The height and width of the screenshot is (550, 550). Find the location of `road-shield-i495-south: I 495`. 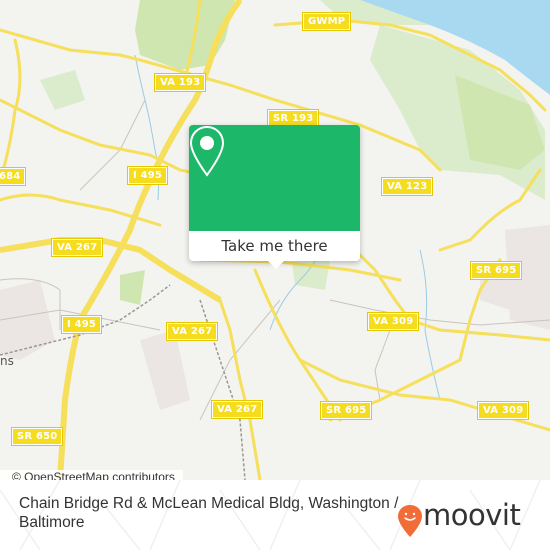

road-shield-i495-south: I 495 is located at coordinates (81, 324).